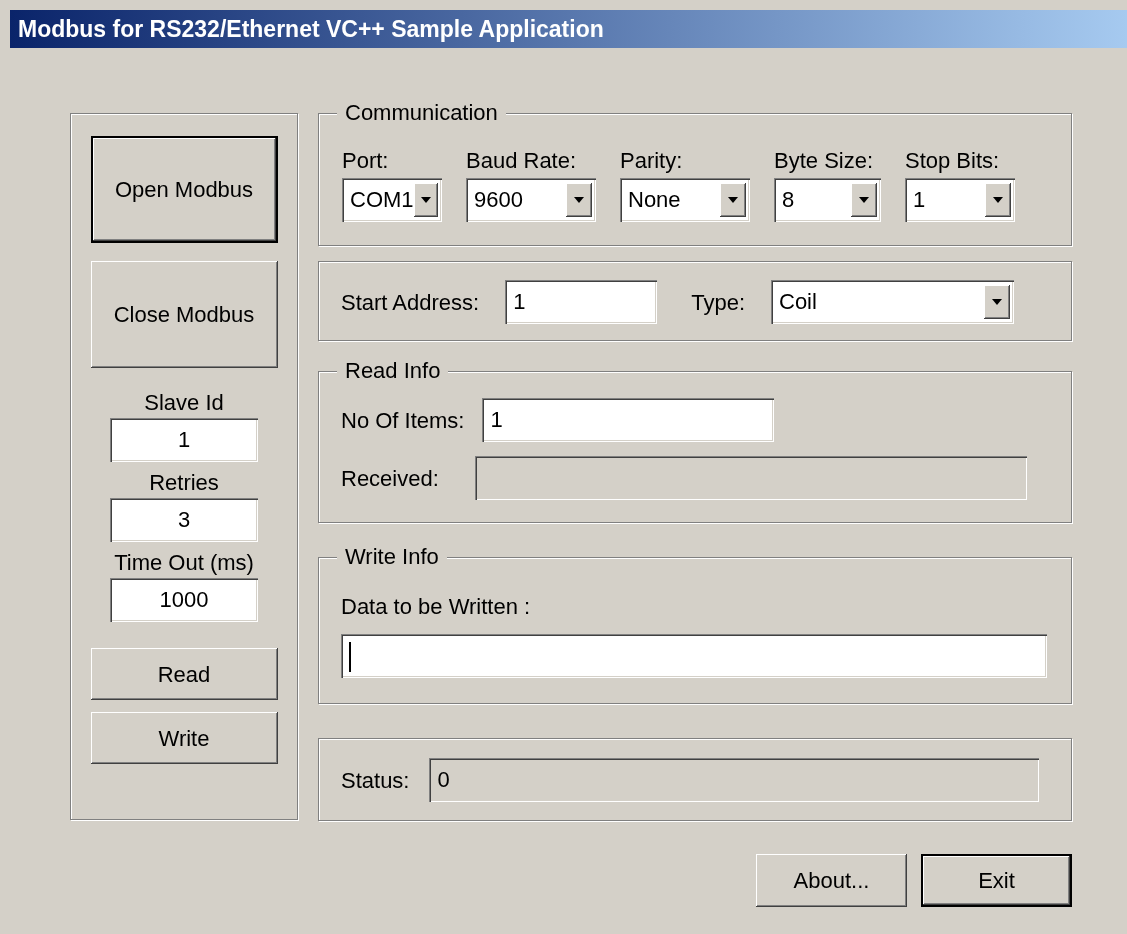 The width and height of the screenshot is (1127, 934). What do you see at coordinates (375, 780) in the screenshot?
I see `field-label: Status:` at bounding box center [375, 780].